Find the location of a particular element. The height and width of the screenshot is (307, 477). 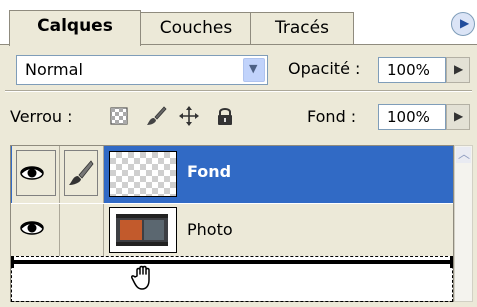

fill-value: 100% is located at coordinates (408, 117).